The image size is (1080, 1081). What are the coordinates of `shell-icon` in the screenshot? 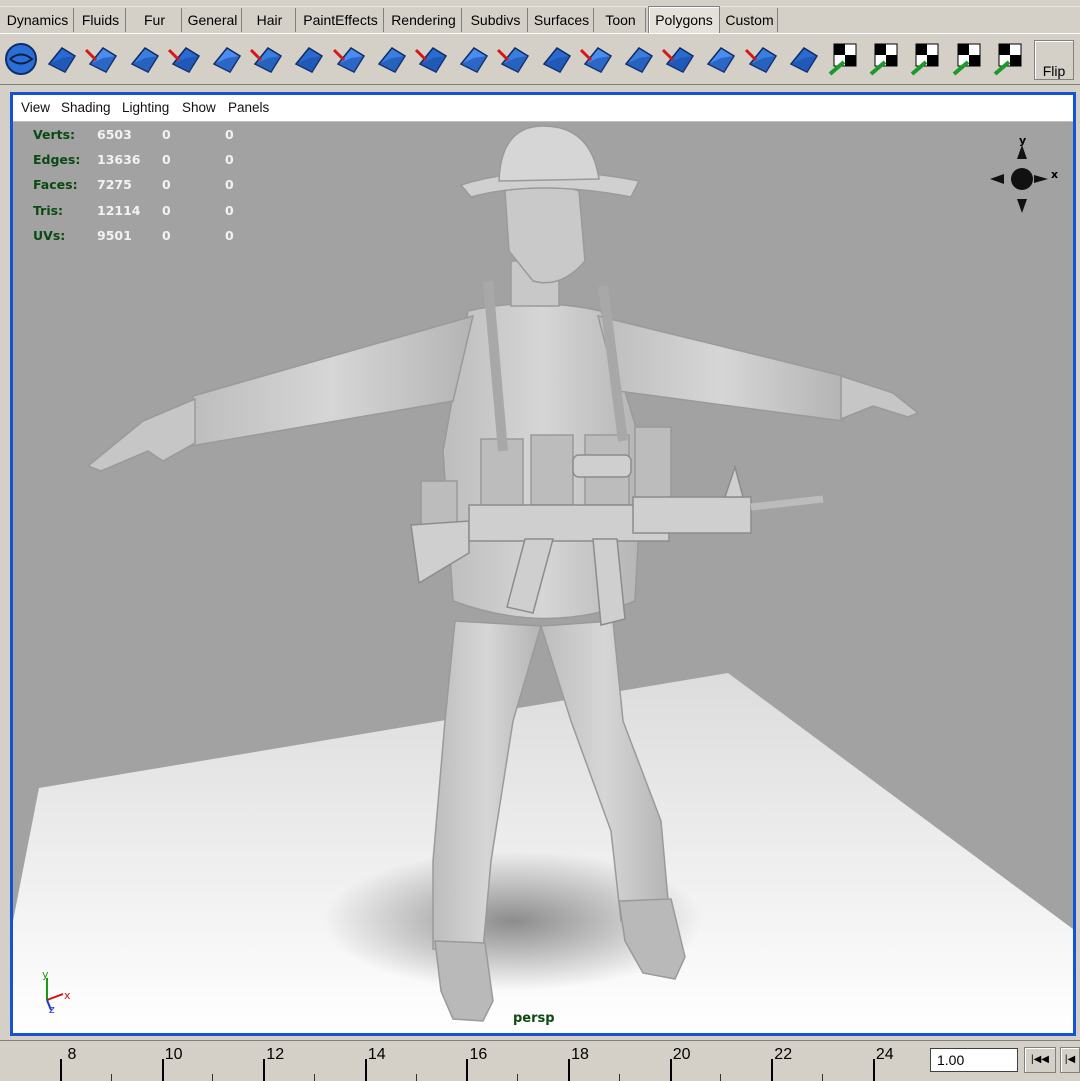 It's located at (62, 59).